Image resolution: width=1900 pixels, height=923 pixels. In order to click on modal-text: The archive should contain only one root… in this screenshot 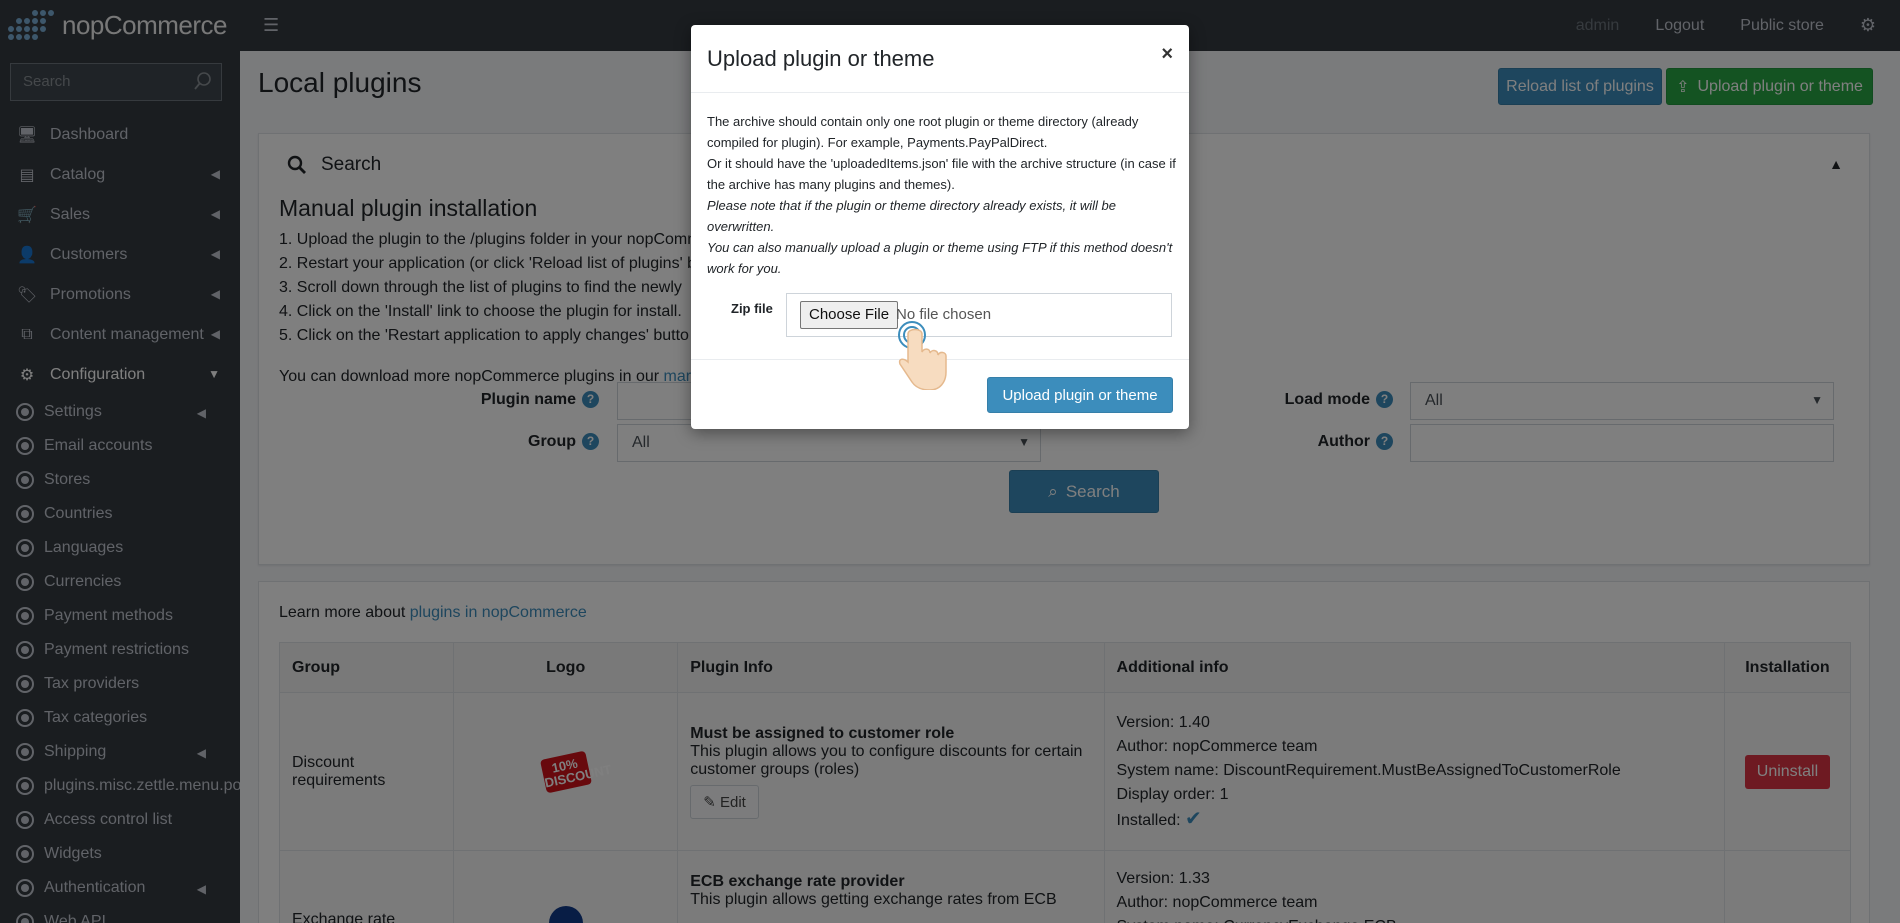, I will do `click(923, 132)`.